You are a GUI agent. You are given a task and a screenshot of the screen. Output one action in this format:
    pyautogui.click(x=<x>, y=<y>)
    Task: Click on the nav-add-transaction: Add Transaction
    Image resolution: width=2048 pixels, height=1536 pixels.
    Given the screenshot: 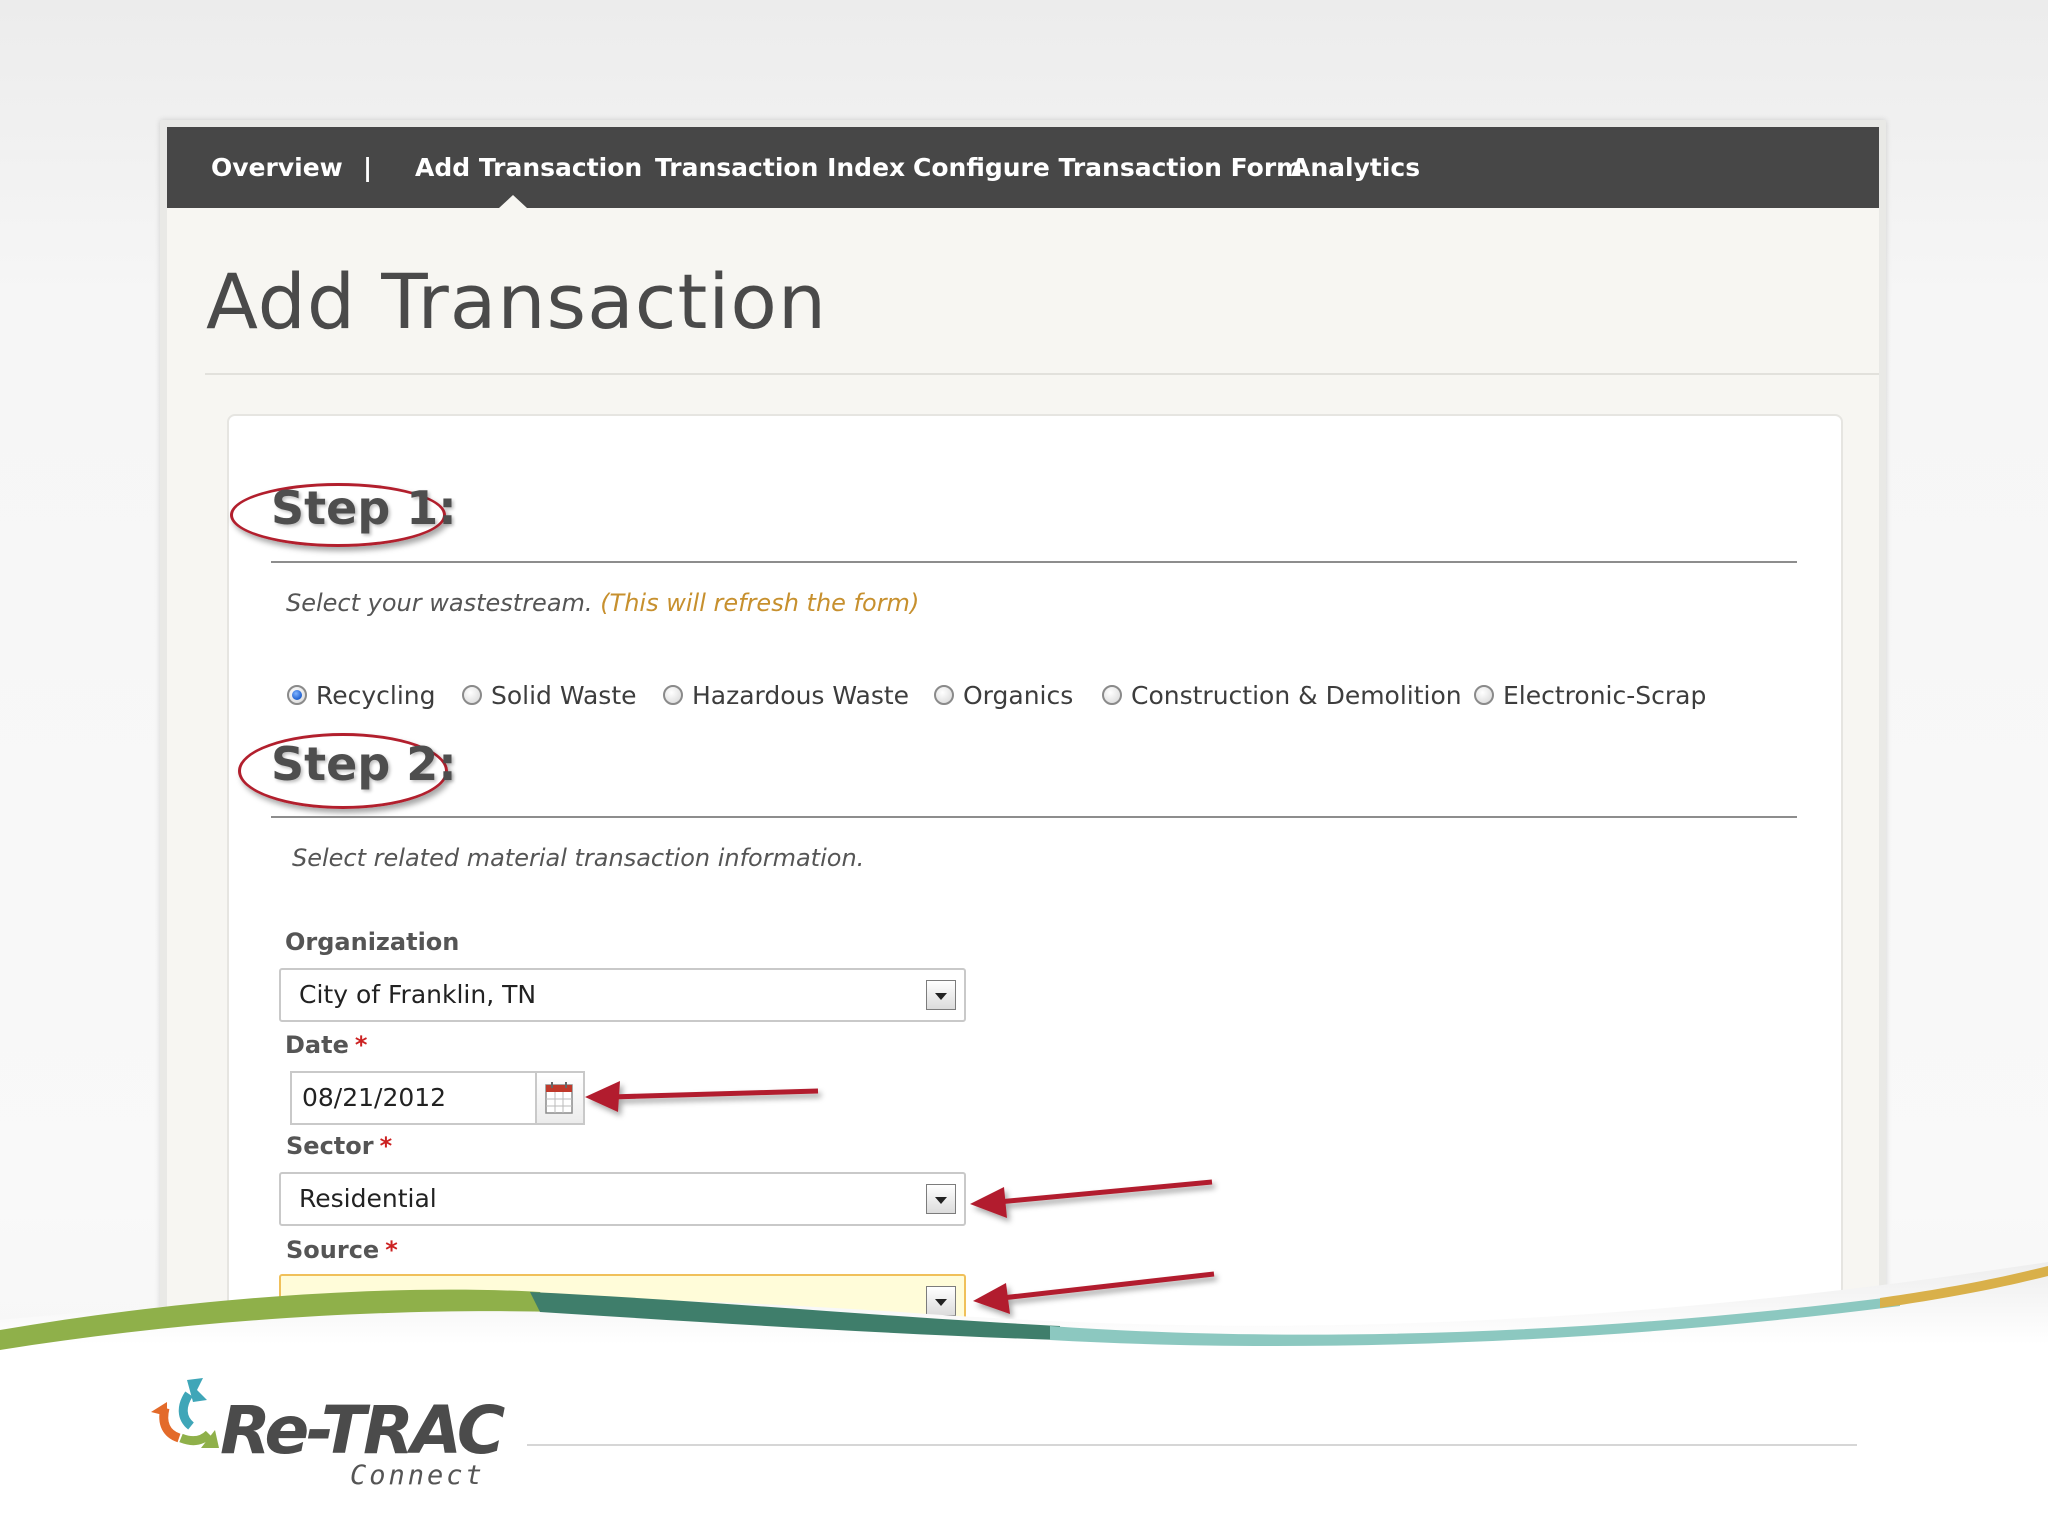 What is the action you would take?
    pyautogui.click(x=528, y=167)
    